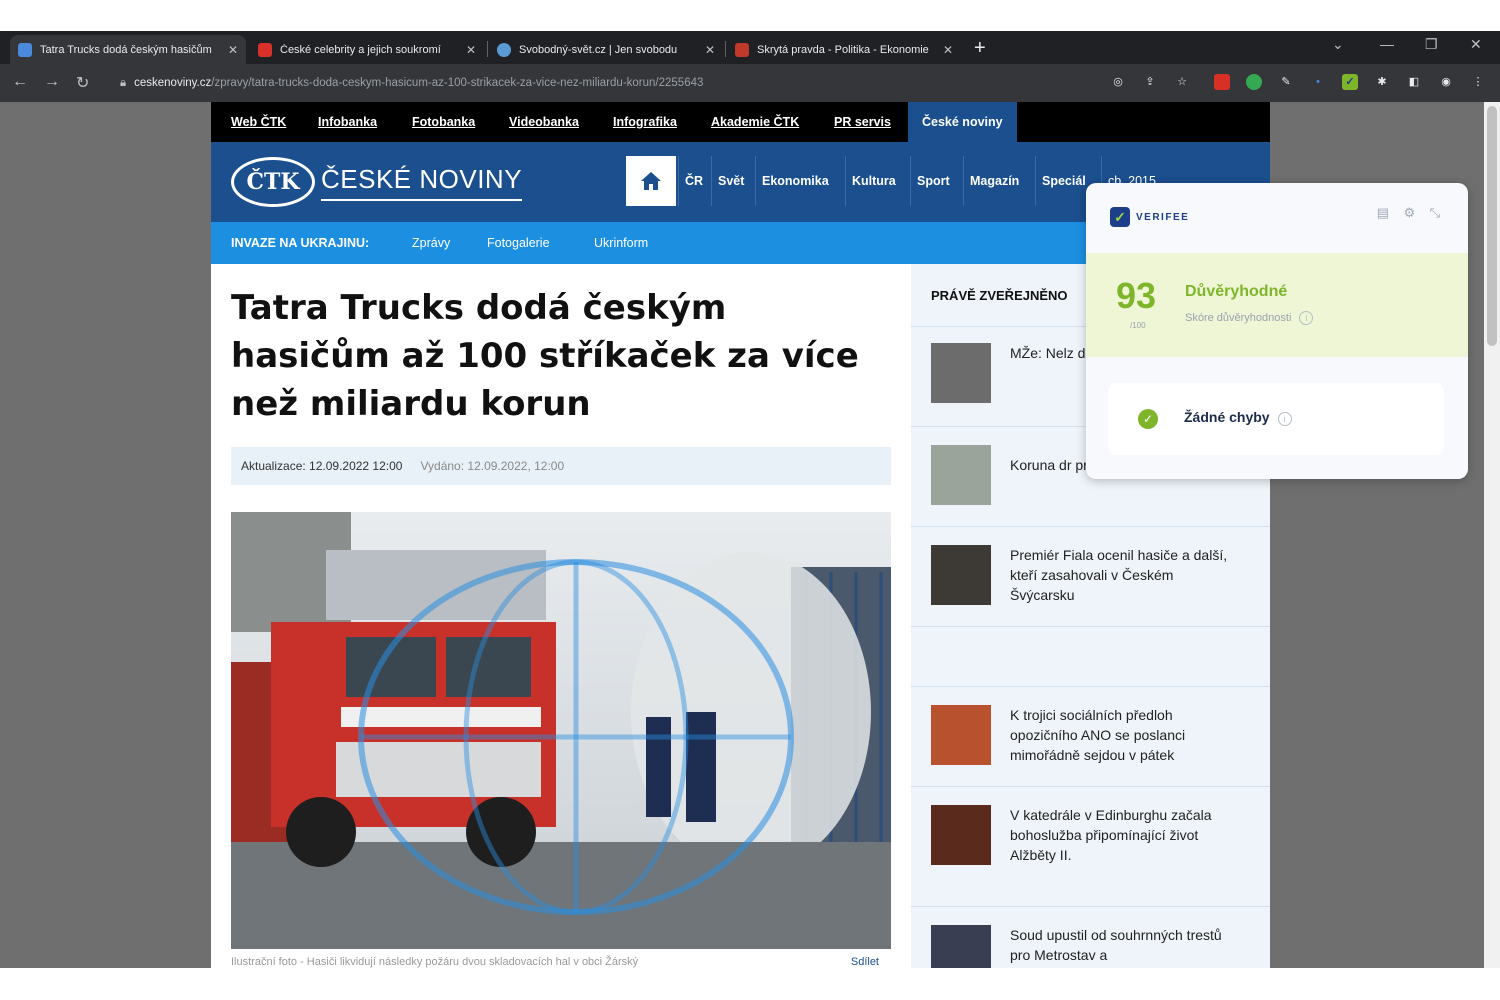  Describe the element at coordinates (693, 181) in the screenshot. I see `nav-cr: ČR` at that location.